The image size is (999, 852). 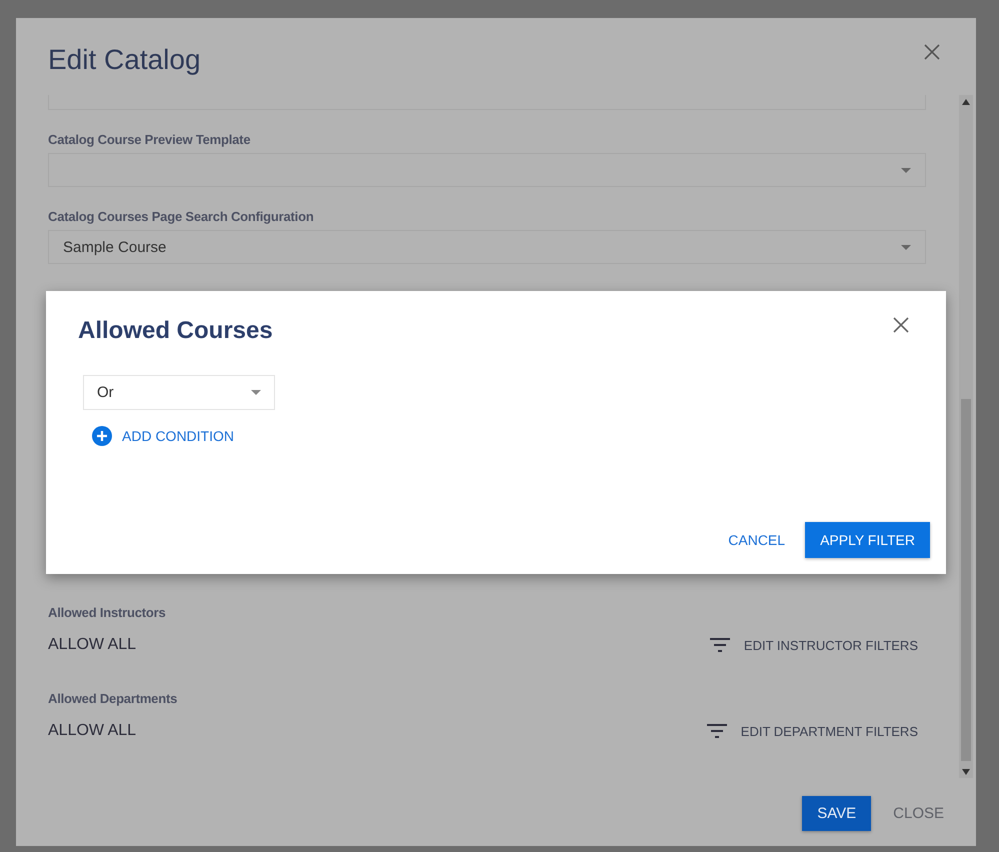 What do you see at coordinates (966, 772) in the screenshot?
I see `scroll-down-icon` at bounding box center [966, 772].